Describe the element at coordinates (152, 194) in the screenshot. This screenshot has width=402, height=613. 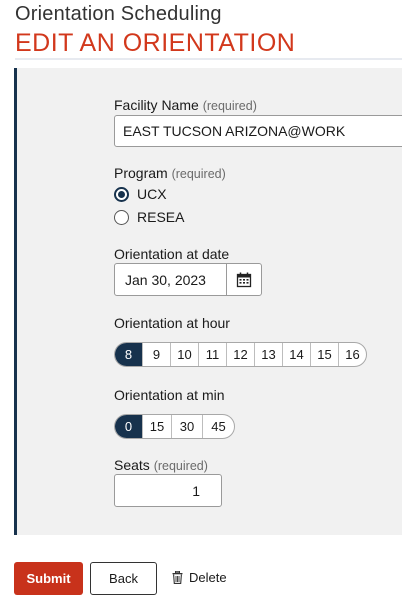
I see `radio-ucx-label: UCX` at that location.